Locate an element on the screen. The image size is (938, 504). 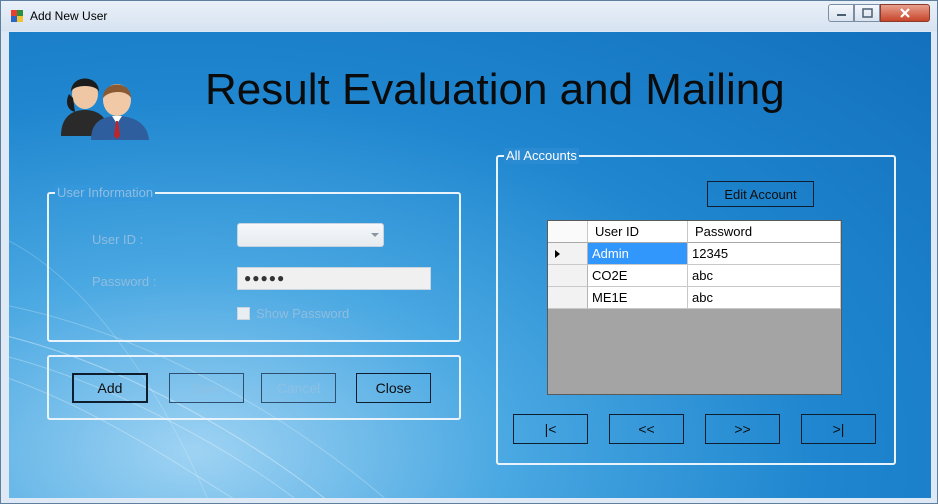
previous-record-button: << is located at coordinates (646, 429).